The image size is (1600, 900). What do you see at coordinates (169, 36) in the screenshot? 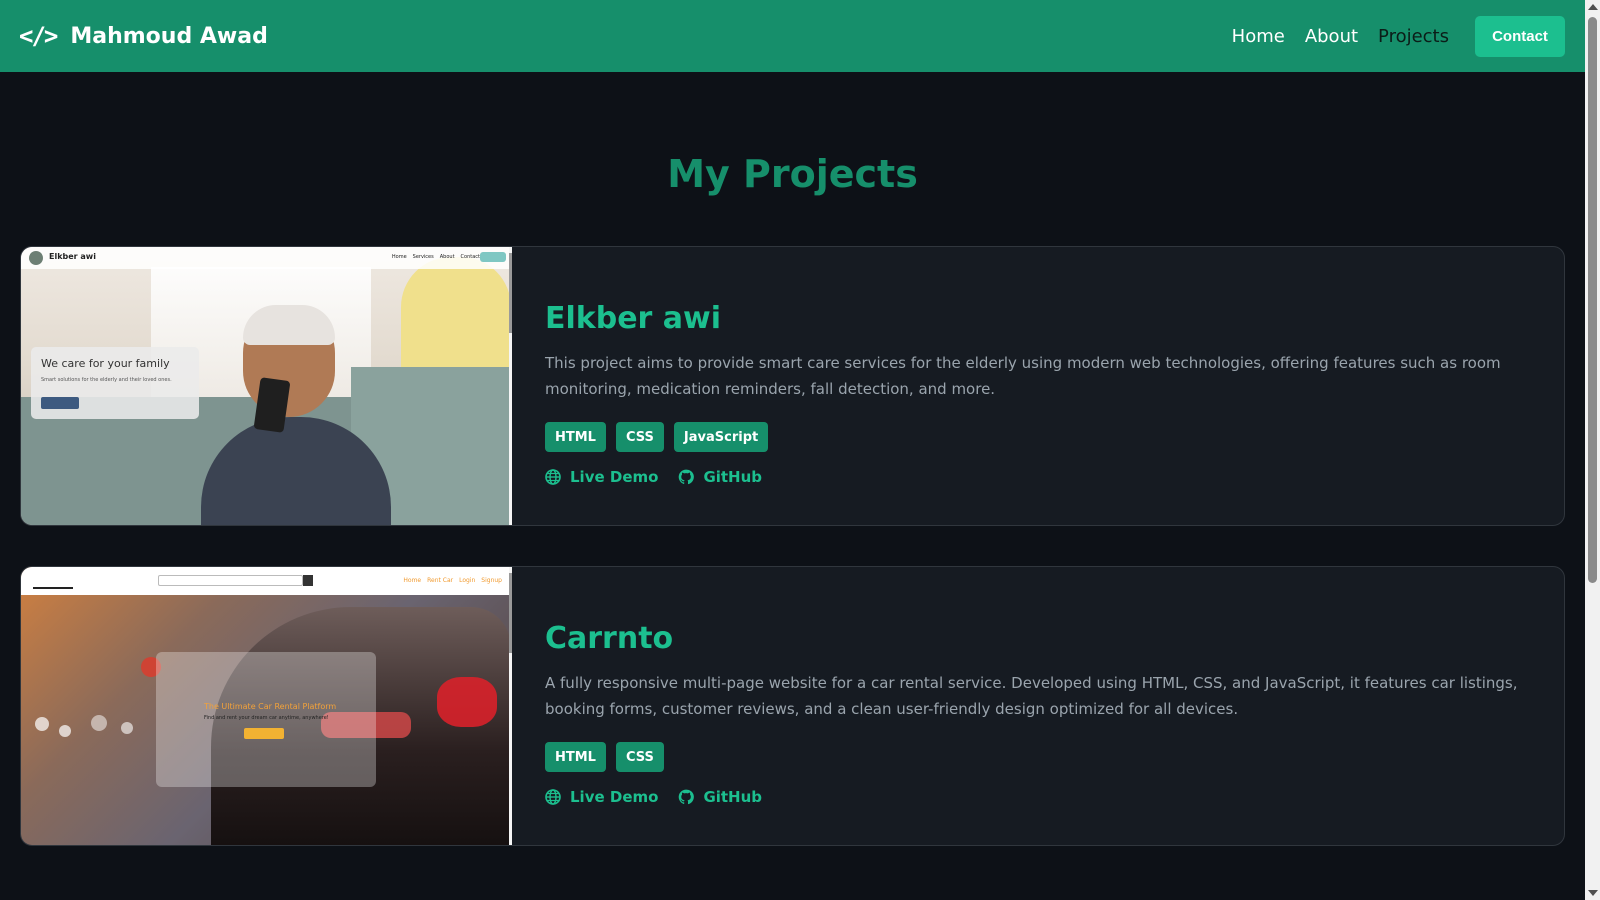
I see `brand-name: Mahmoud Awad` at bounding box center [169, 36].